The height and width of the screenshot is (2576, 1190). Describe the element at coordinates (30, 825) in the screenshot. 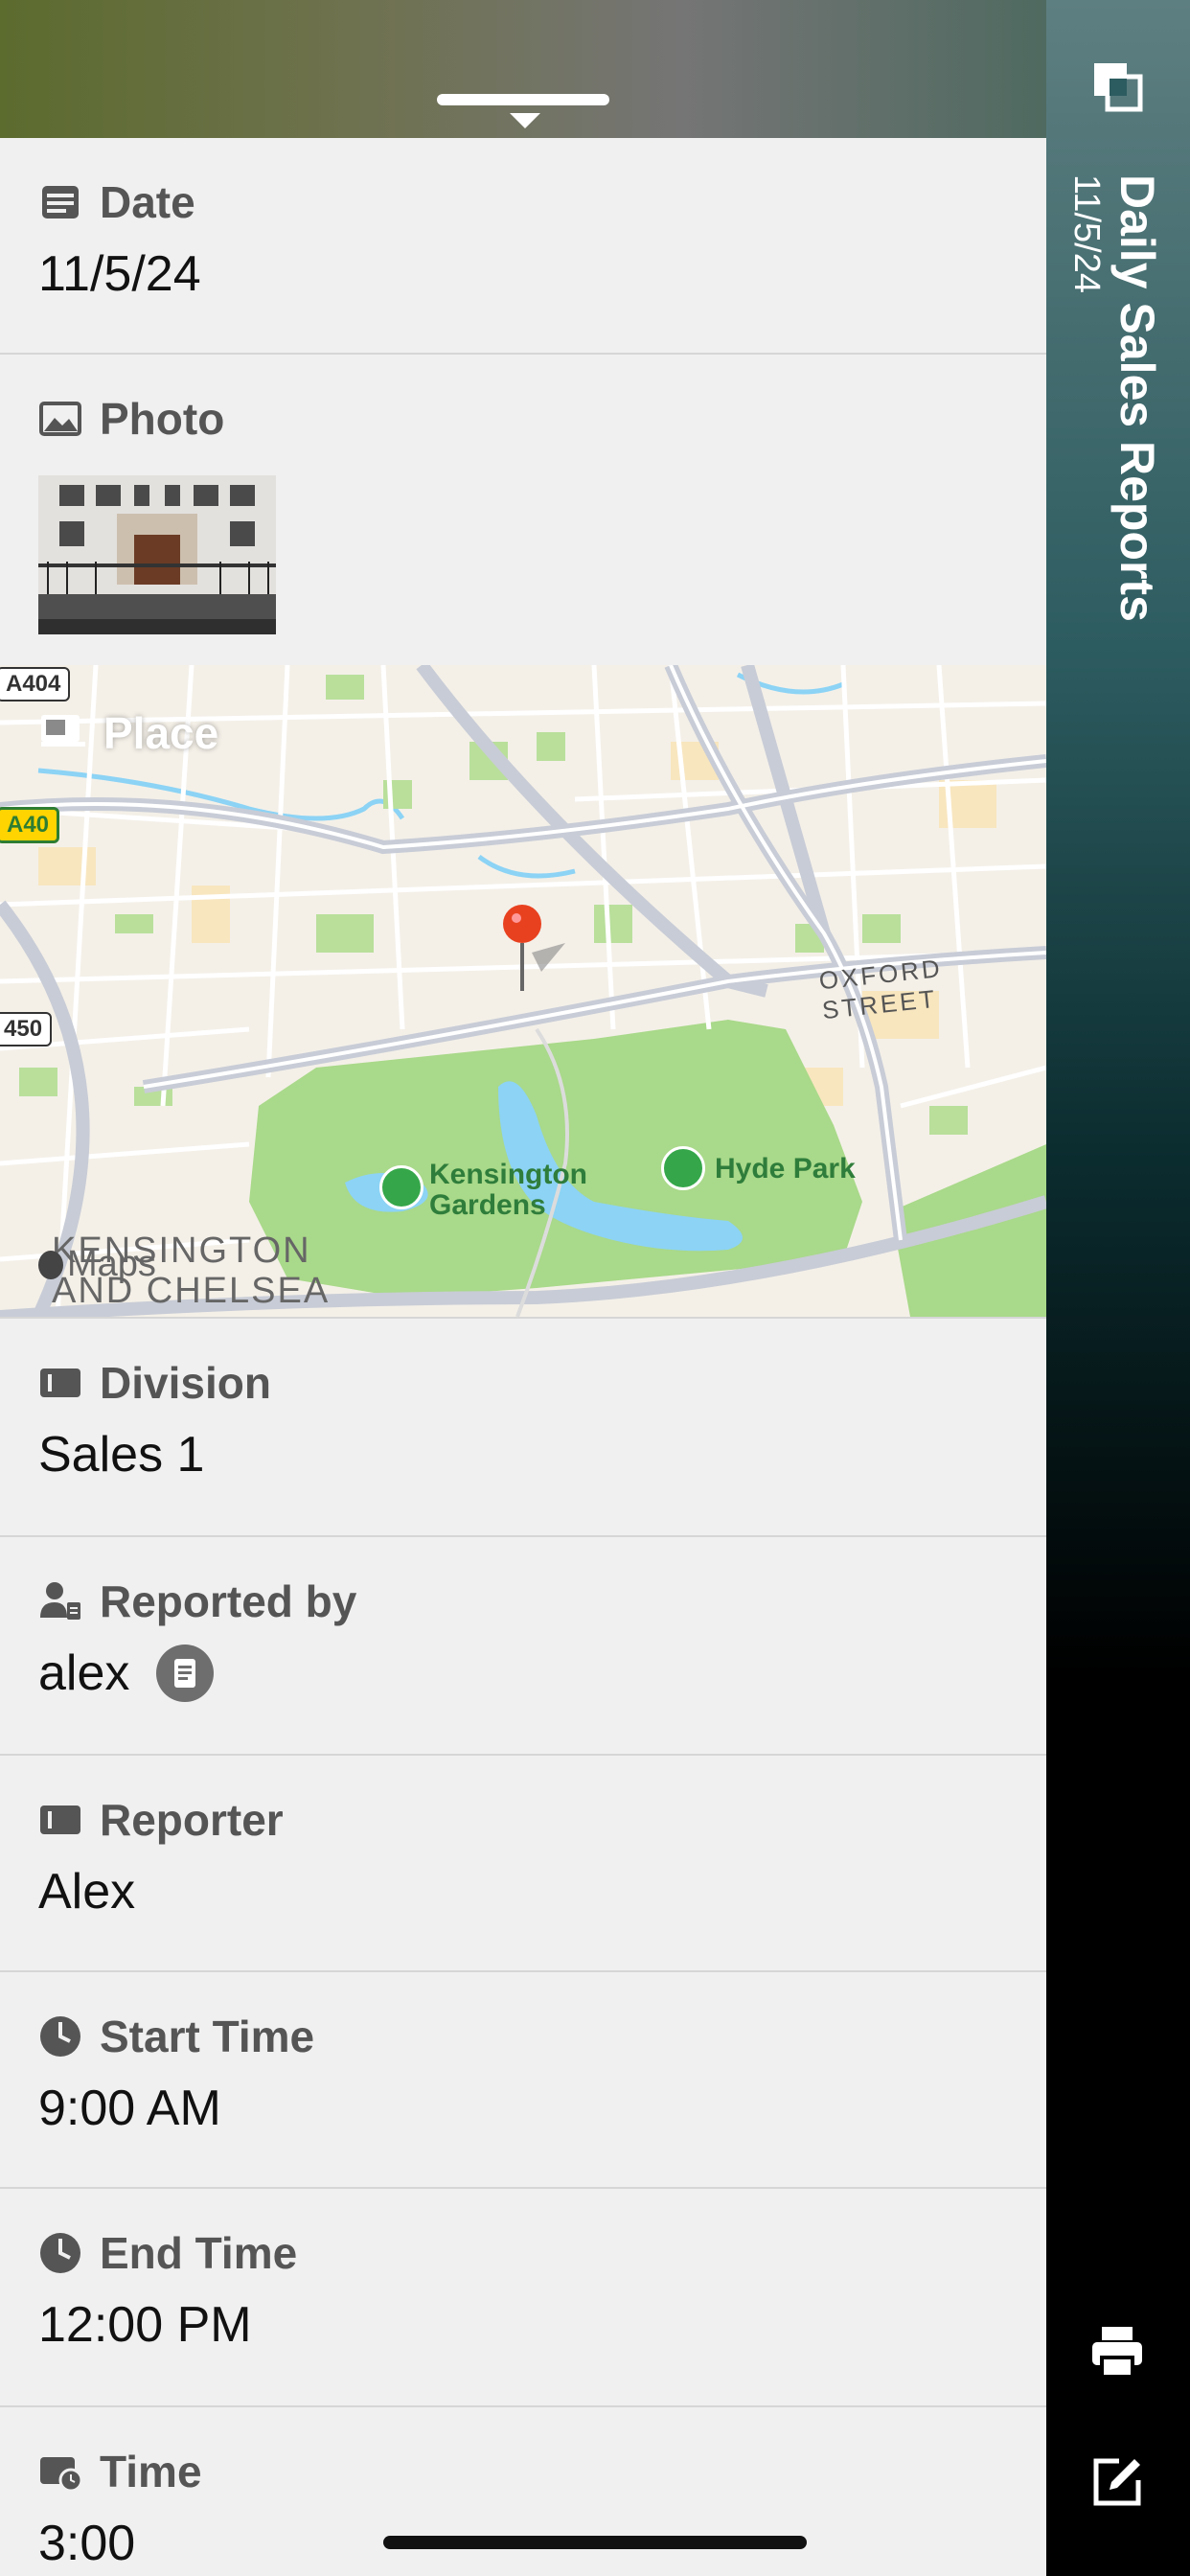

I see `road-shield-a40: A40` at that location.